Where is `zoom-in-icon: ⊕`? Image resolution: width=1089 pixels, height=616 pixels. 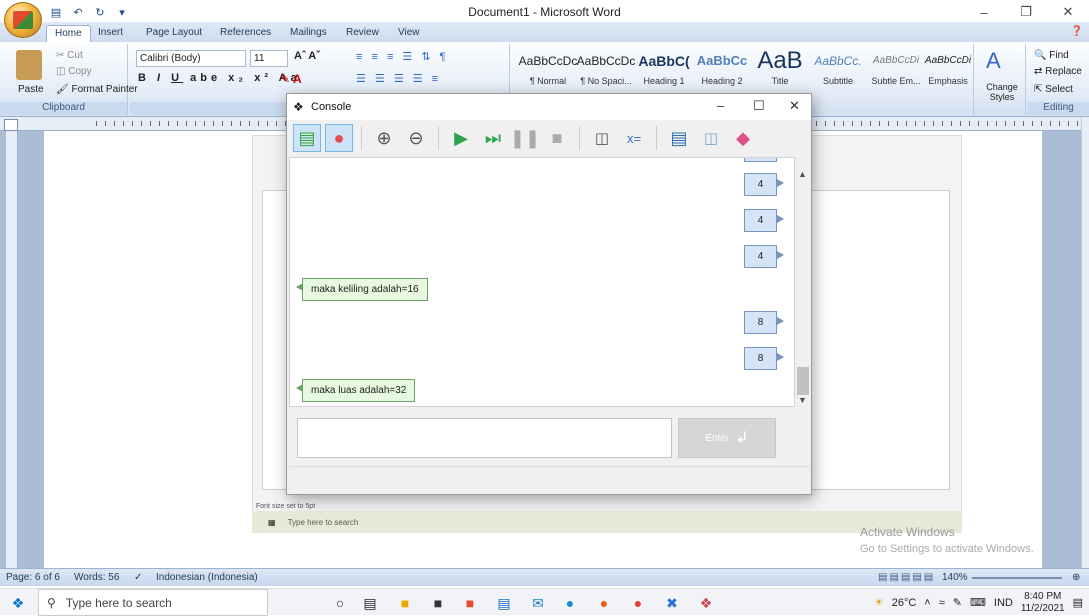 zoom-in-icon: ⊕ is located at coordinates (384, 138).